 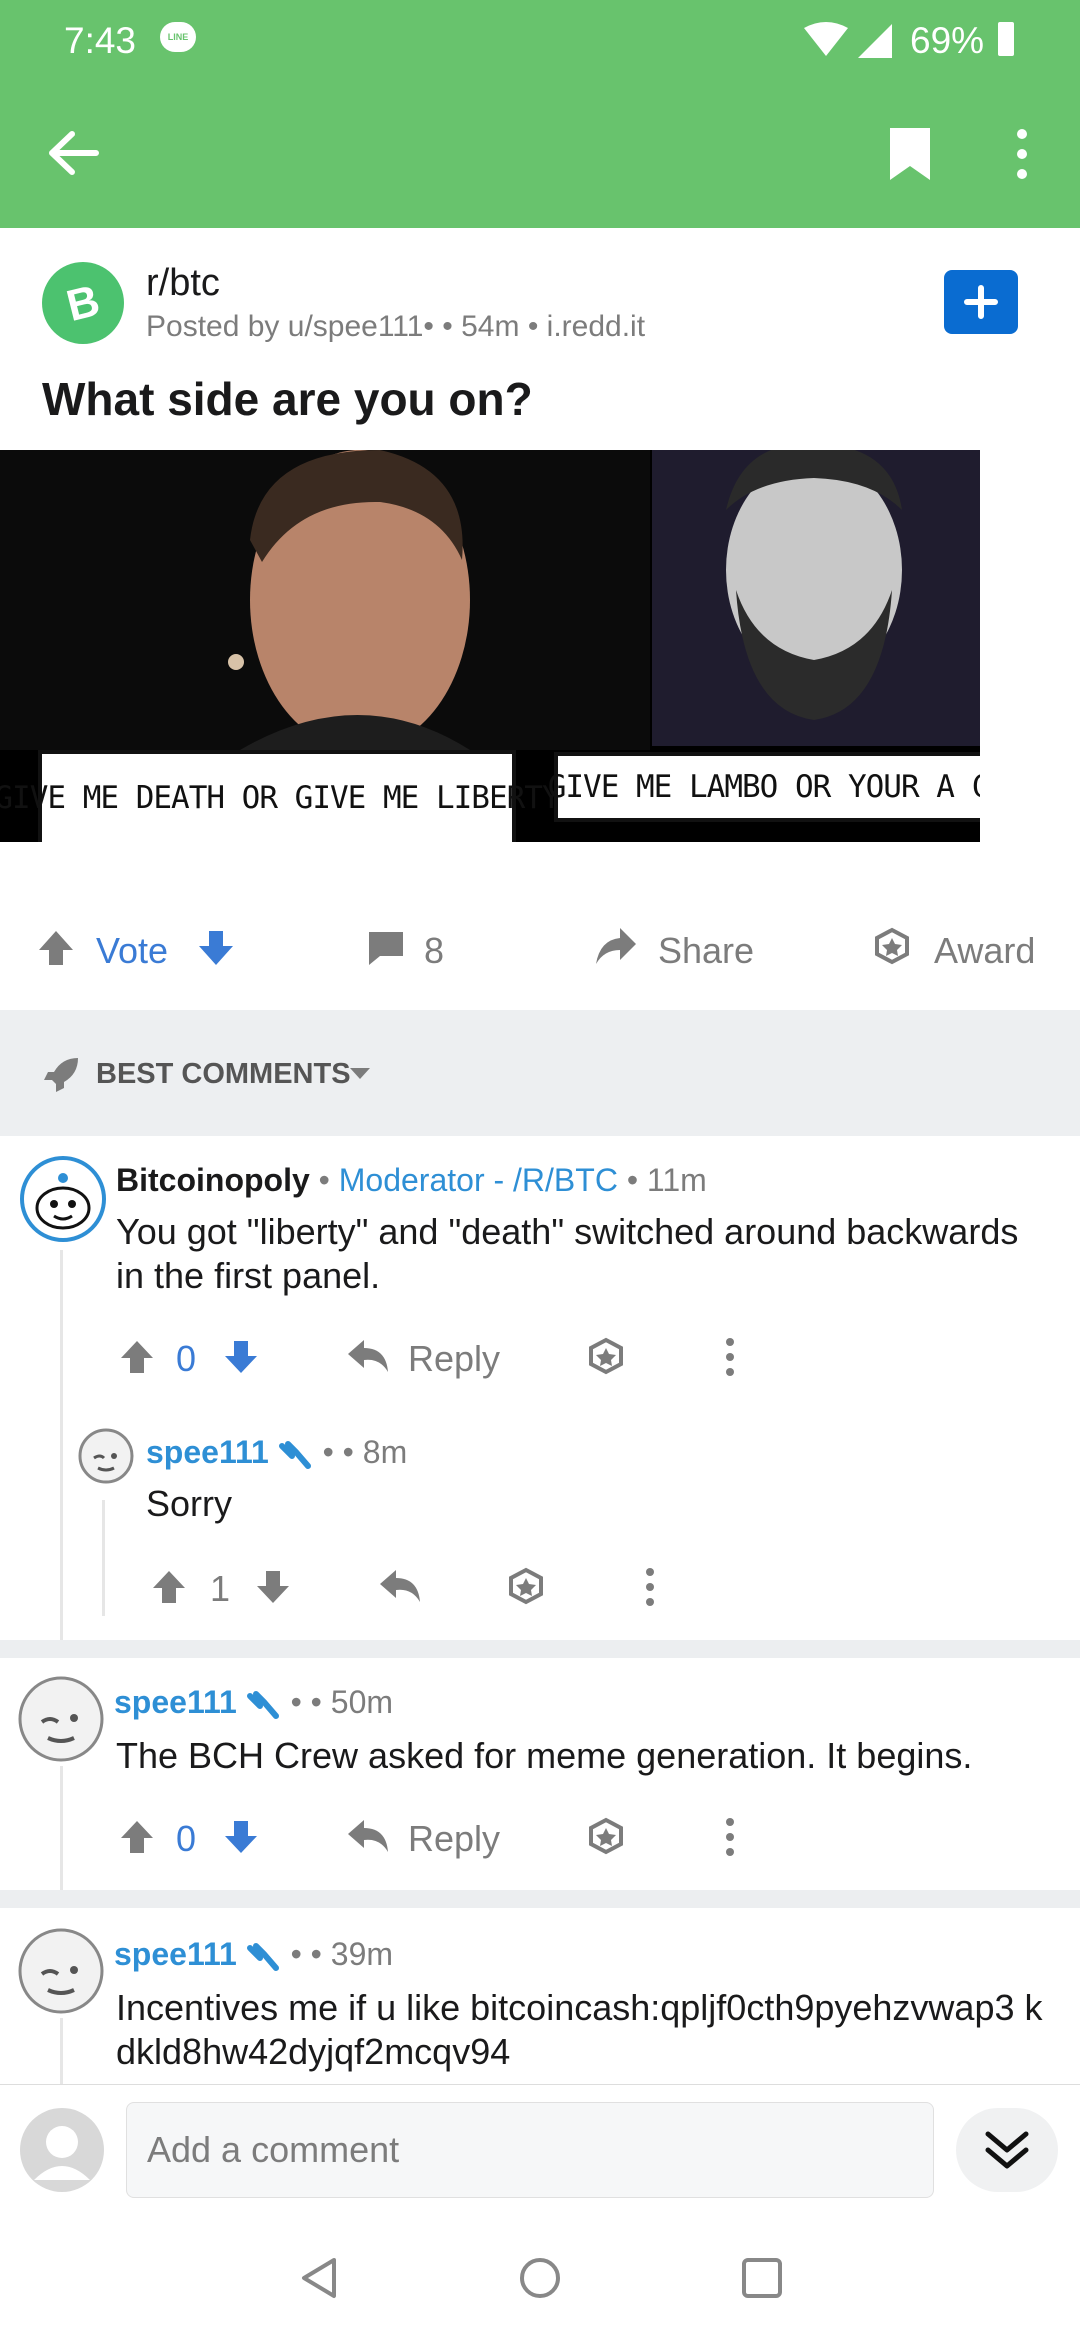 What do you see at coordinates (848, 40) in the screenshot?
I see `wifi-signal-icon` at bounding box center [848, 40].